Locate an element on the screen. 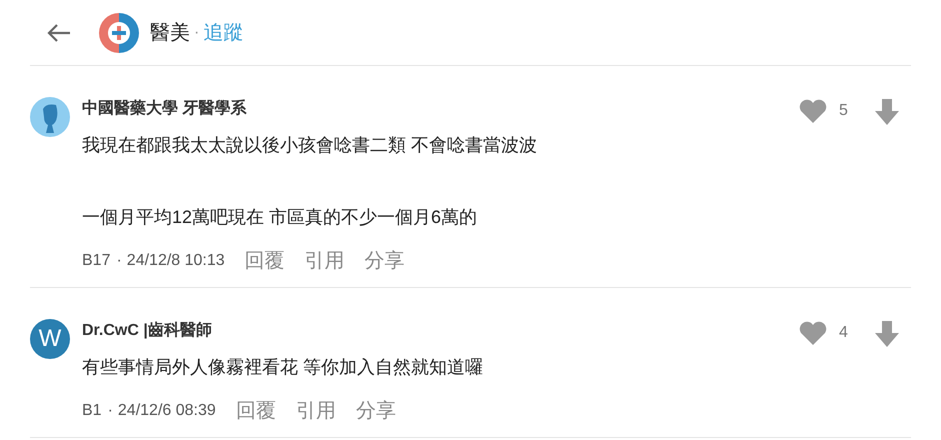  avatar: W is located at coordinates (50, 339).